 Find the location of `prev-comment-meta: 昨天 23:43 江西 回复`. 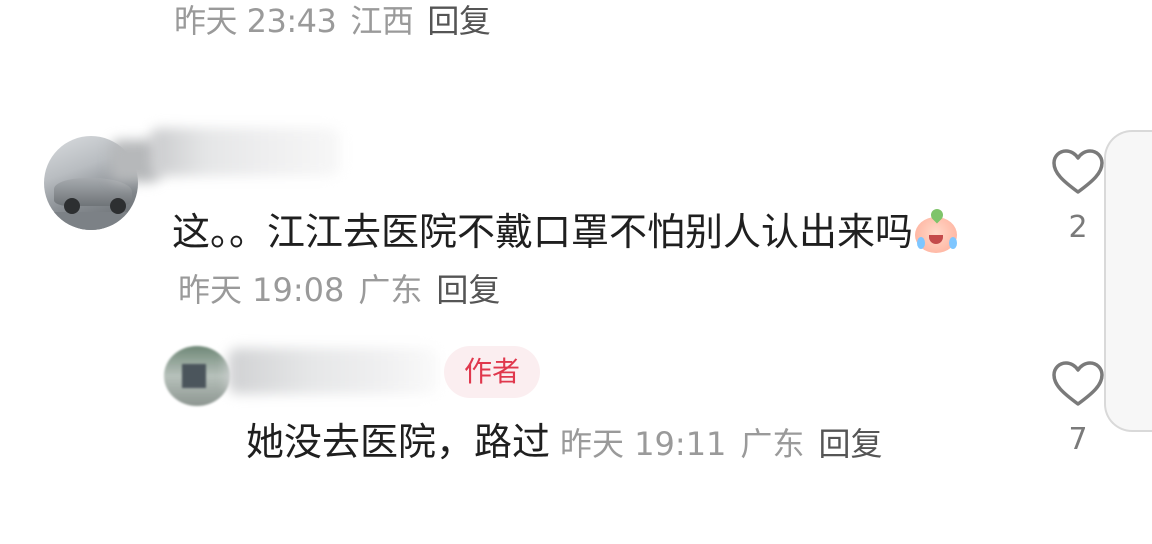

prev-comment-meta: 昨天 23:43 江西 回复 is located at coordinates (339, 21).